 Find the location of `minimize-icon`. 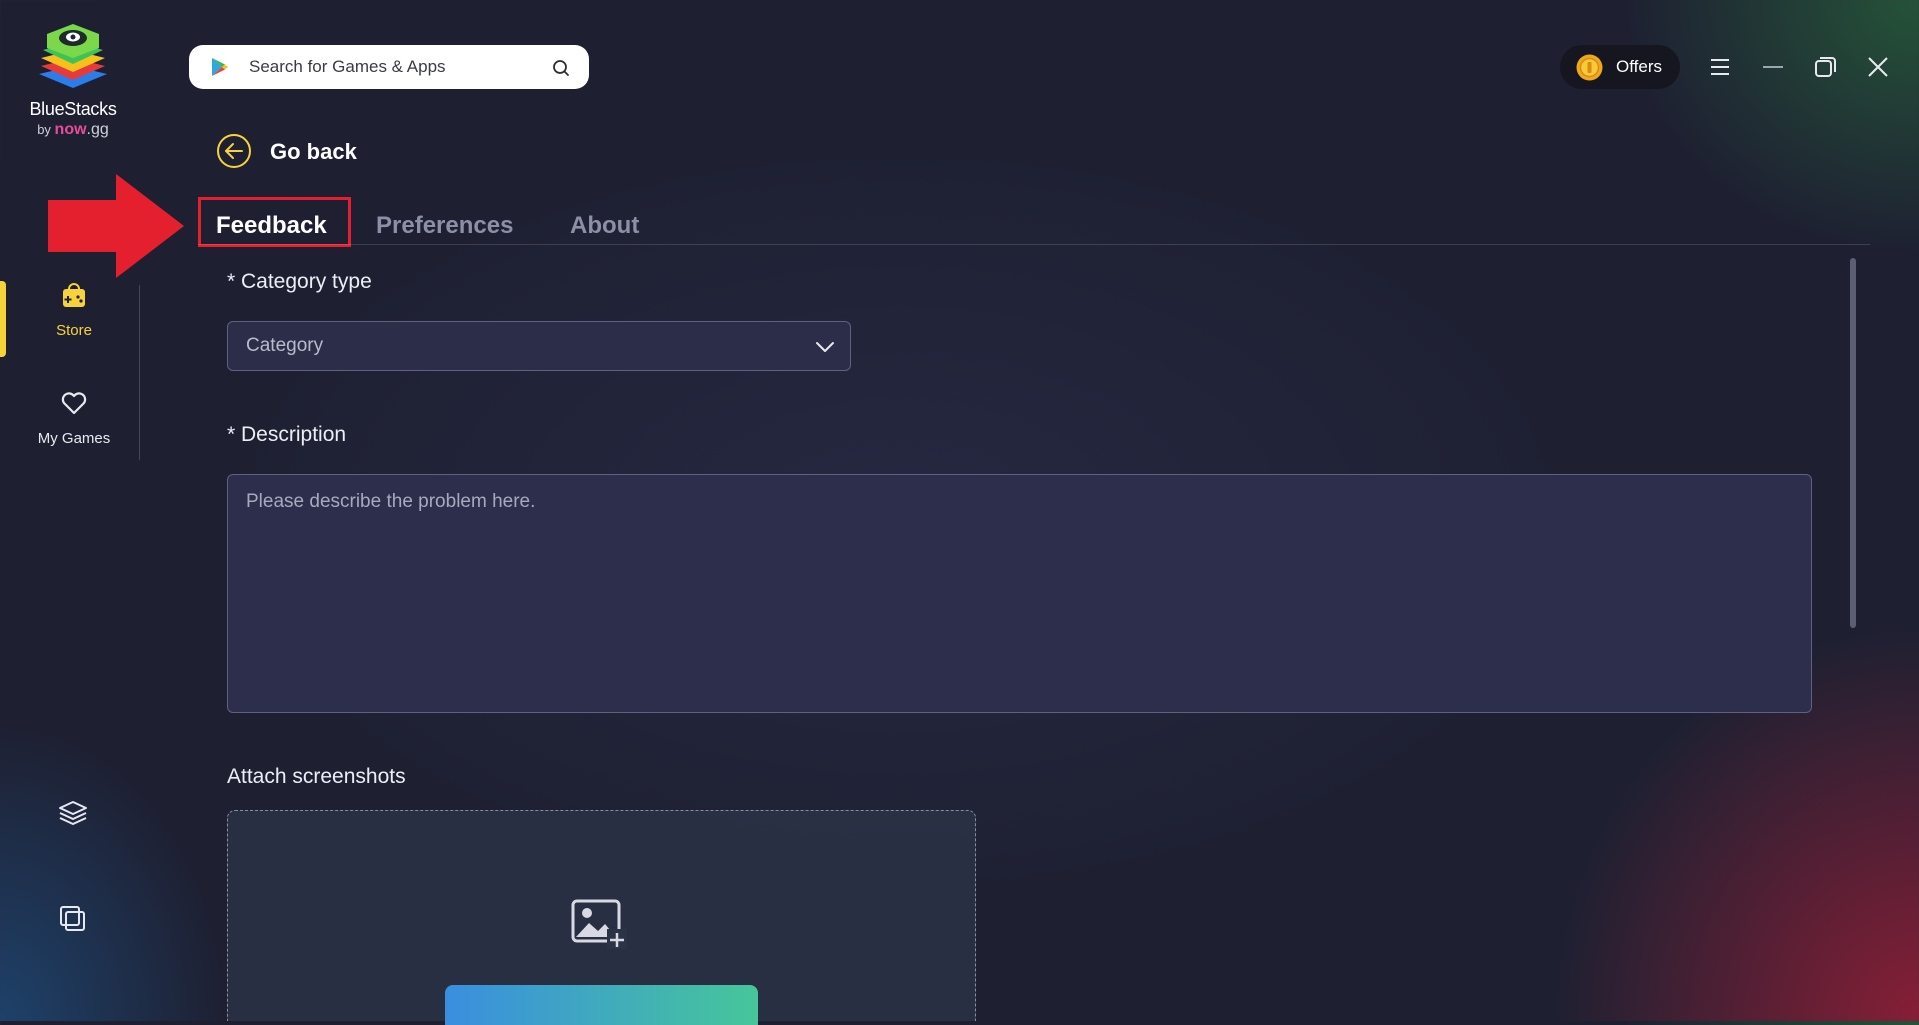

minimize-icon is located at coordinates (1773, 67).